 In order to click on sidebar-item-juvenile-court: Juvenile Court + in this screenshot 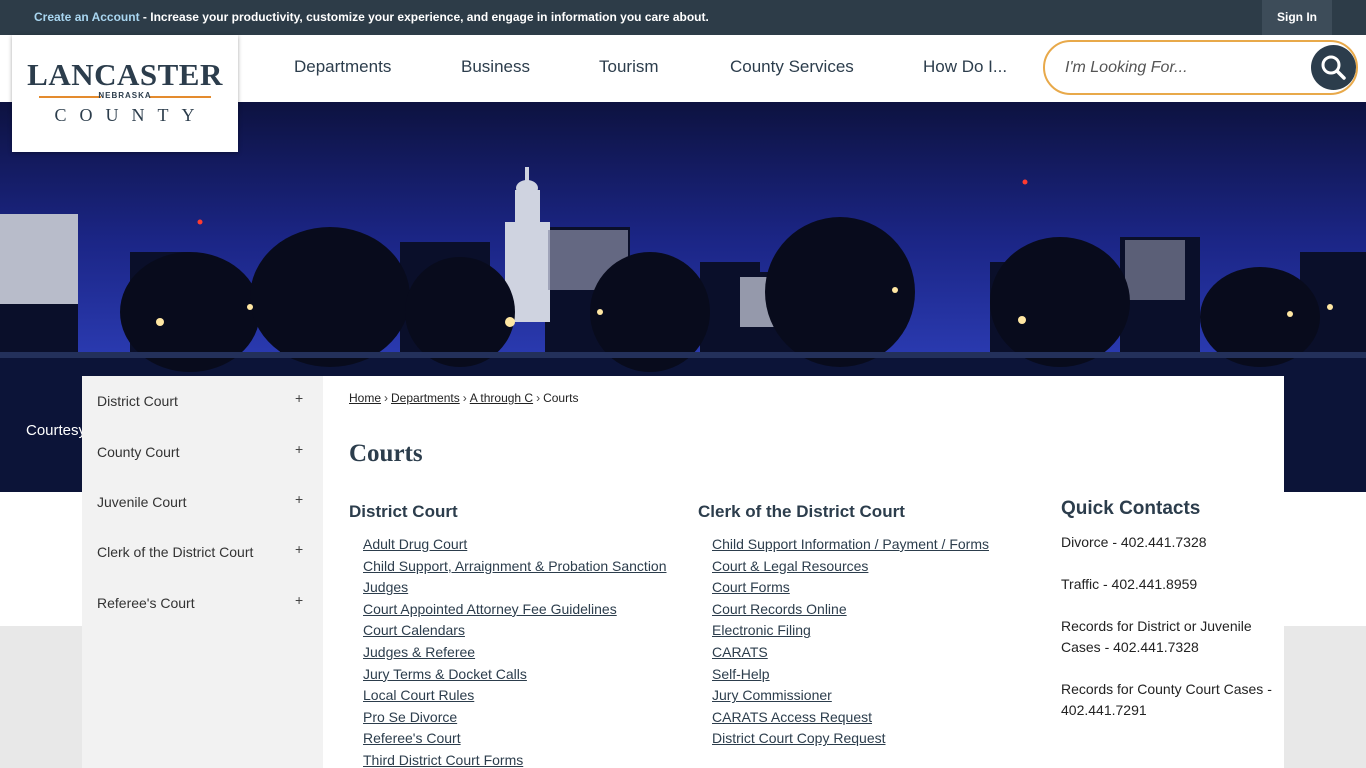, I will do `click(202, 502)`.